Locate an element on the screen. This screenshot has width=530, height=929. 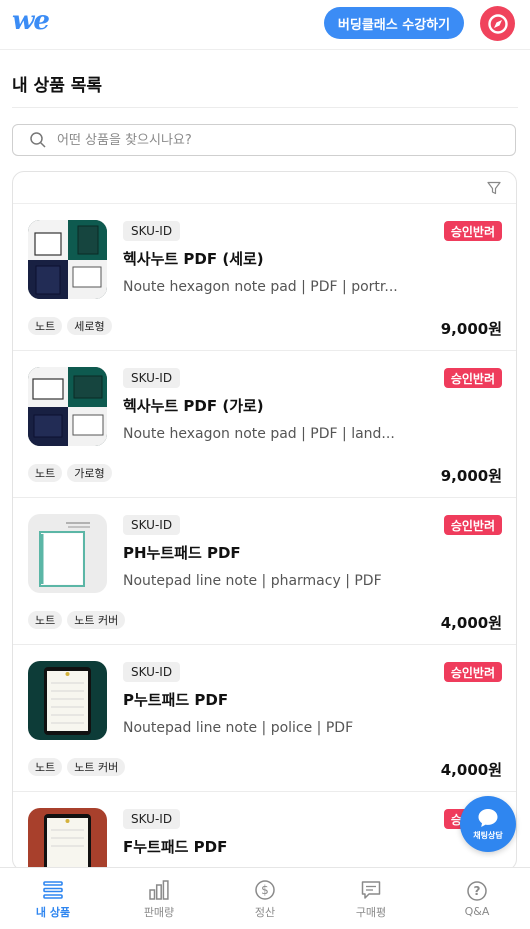
profile-button is located at coordinates (497, 23).